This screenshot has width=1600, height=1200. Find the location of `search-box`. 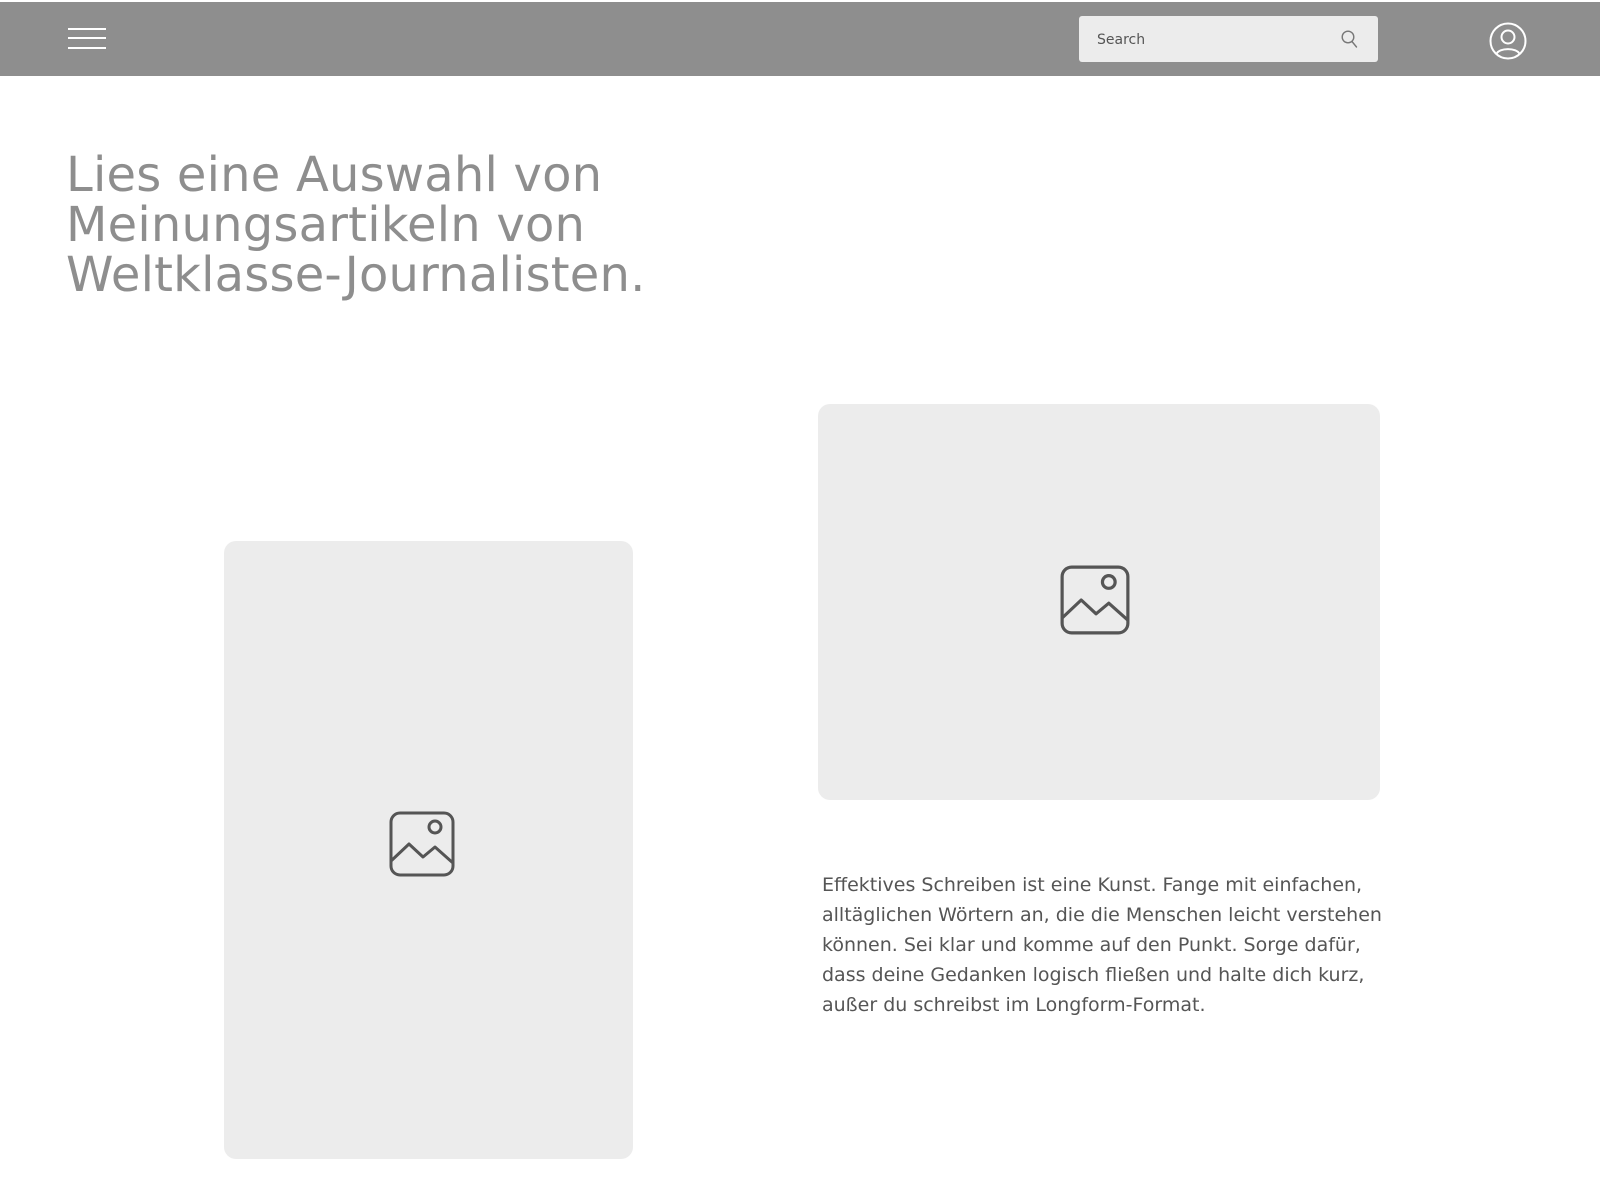

search-box is located at coordinates (1228, 39).